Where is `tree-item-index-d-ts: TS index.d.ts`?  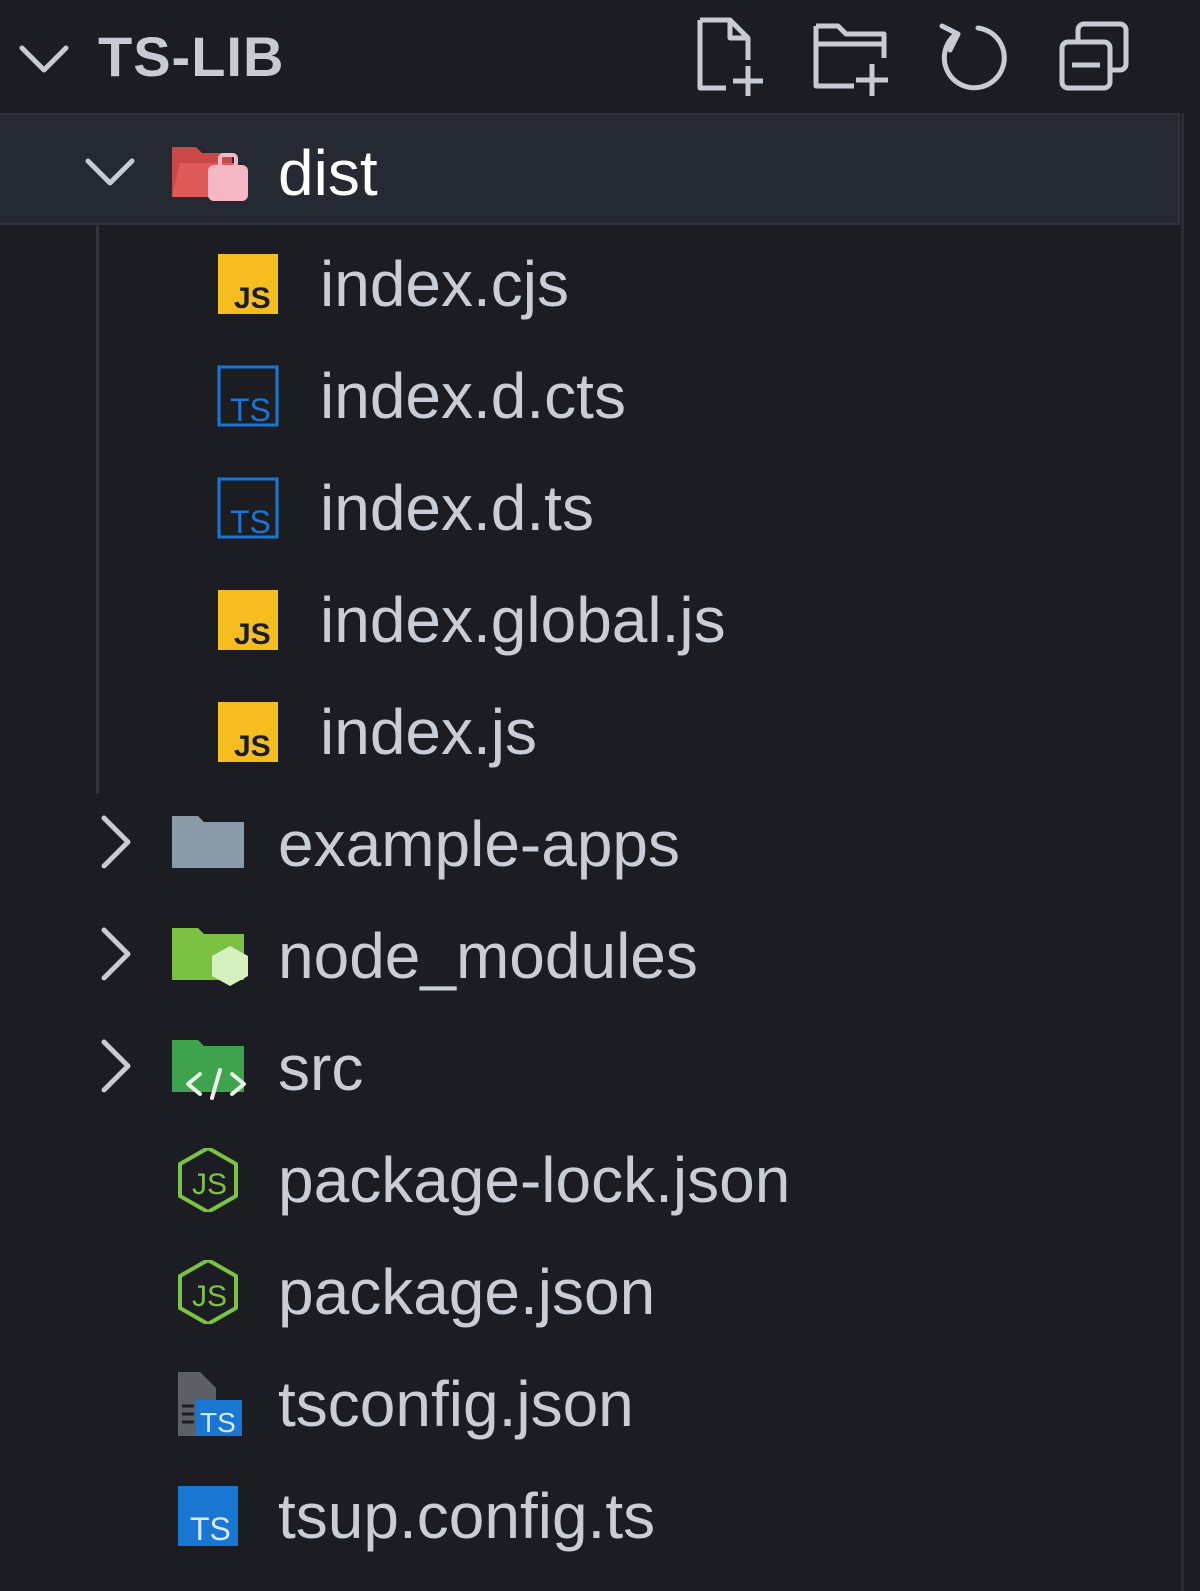 tree-item-index-d-ts: TS index.d.ts is located at coordinates (590, 506).